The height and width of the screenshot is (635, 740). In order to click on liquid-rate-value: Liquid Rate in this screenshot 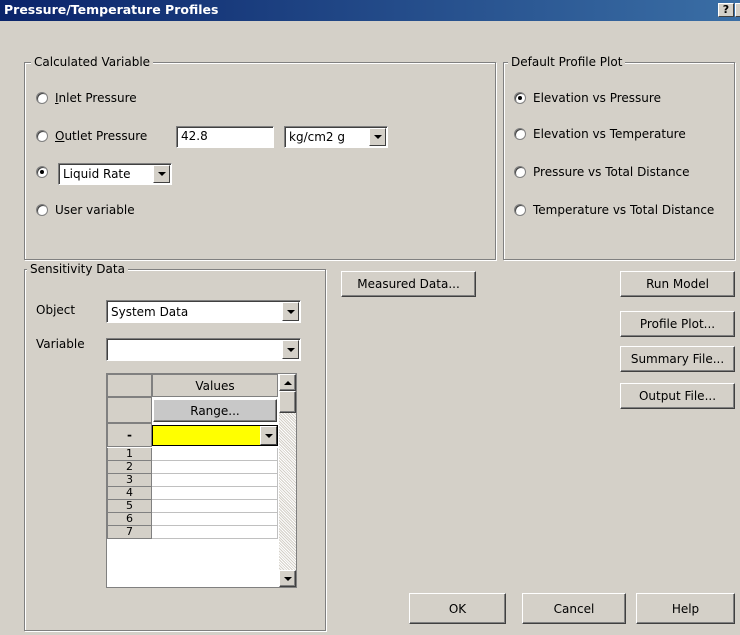, I will do `click(97, 174)`.